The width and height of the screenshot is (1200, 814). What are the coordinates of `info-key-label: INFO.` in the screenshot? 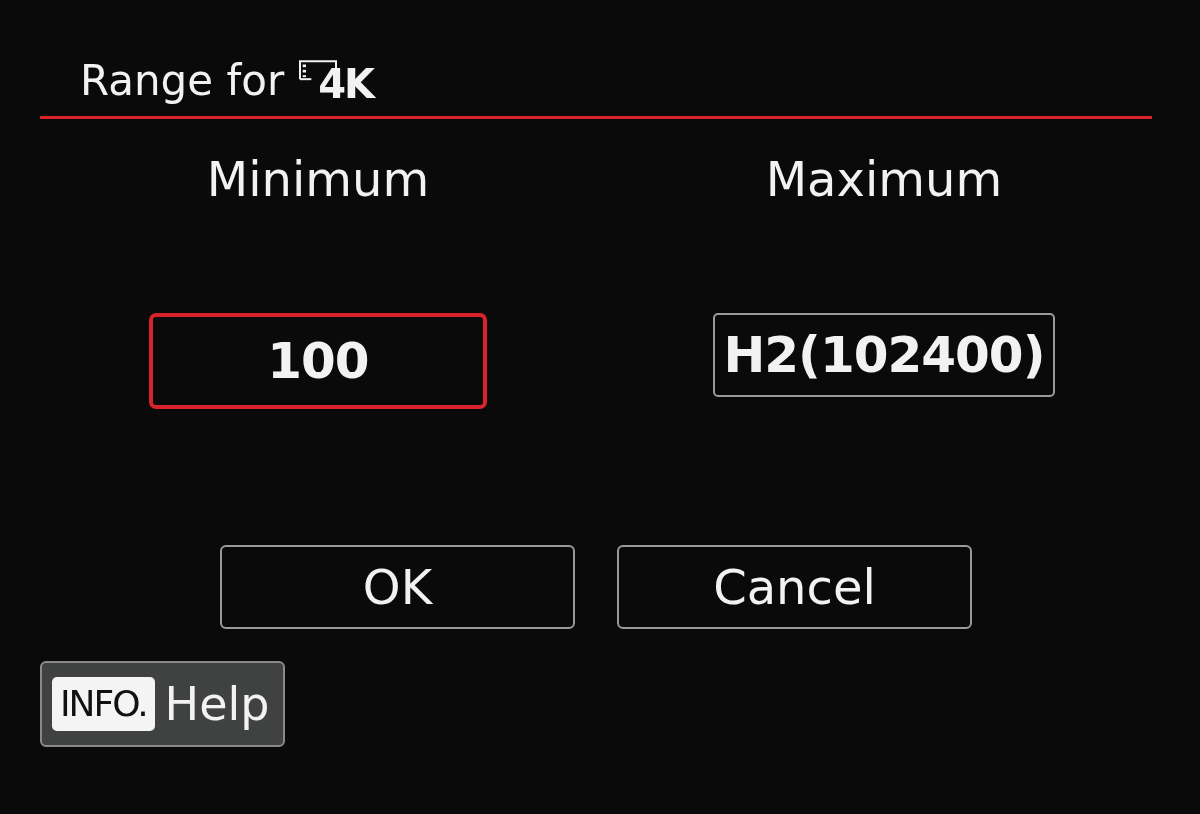 It's located at (103, 704).